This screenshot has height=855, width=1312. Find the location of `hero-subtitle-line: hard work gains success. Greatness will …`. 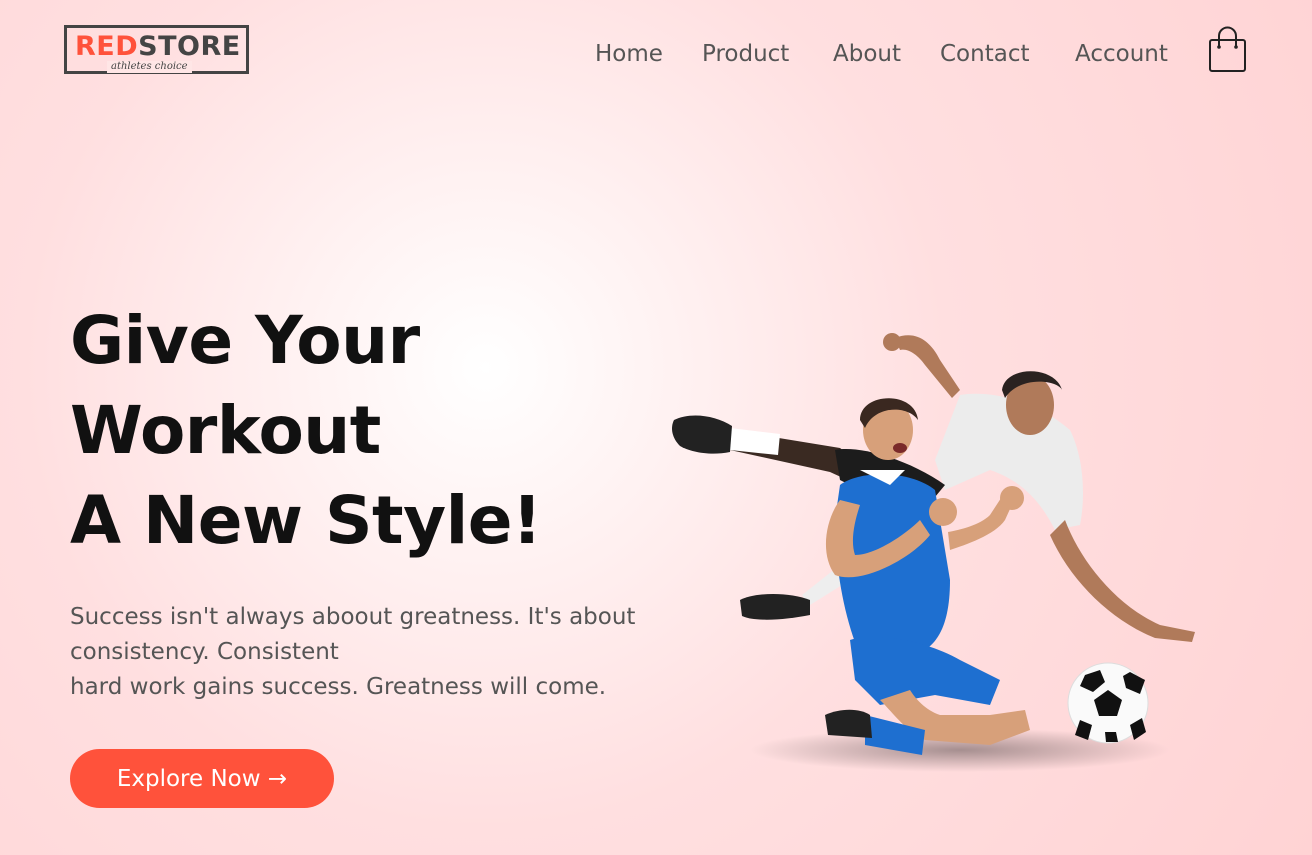

hero-subtitle-line: hard work gains success. Greatness will … is located at coordinates (338, 687).